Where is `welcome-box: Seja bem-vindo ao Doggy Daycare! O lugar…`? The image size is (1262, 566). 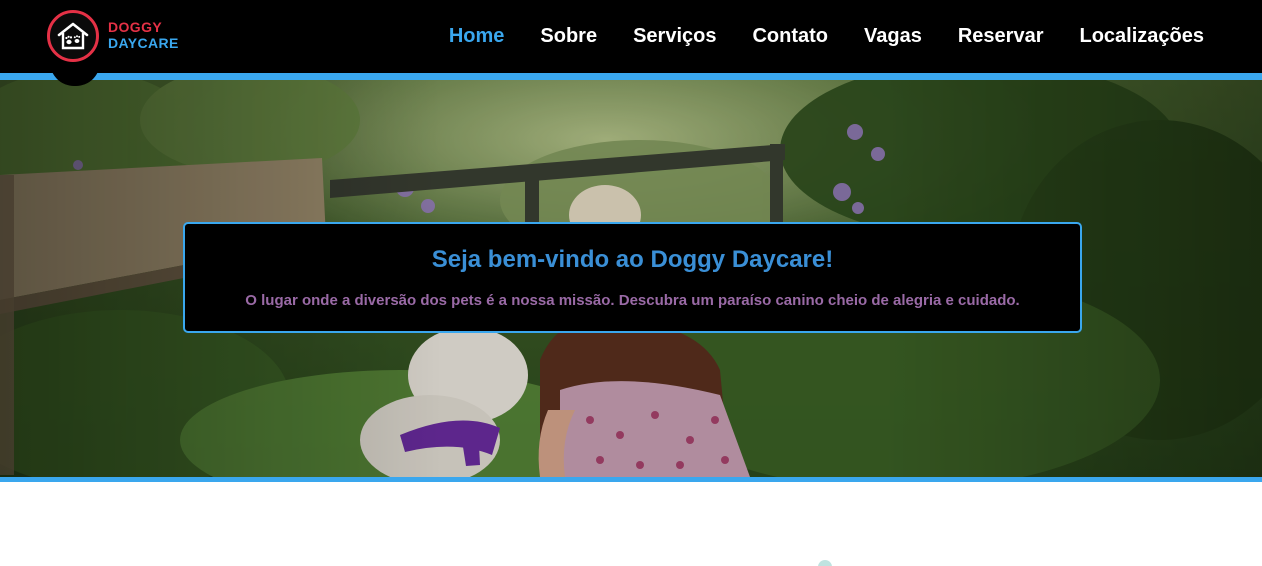
welcome-box: Seja bem-vindo ao Doggy Daycare! O lugar… is located at coordinates (632, 277).